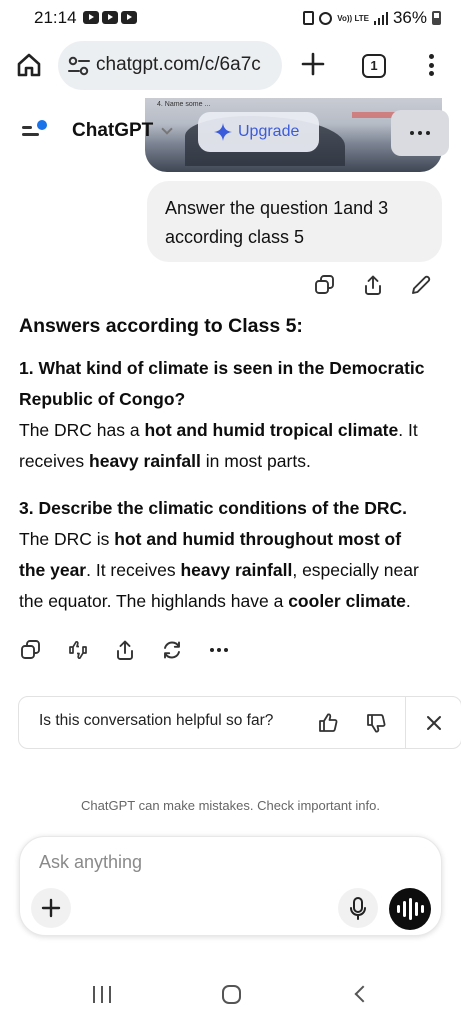  I want to click on battery-icon, so click(436, 18).